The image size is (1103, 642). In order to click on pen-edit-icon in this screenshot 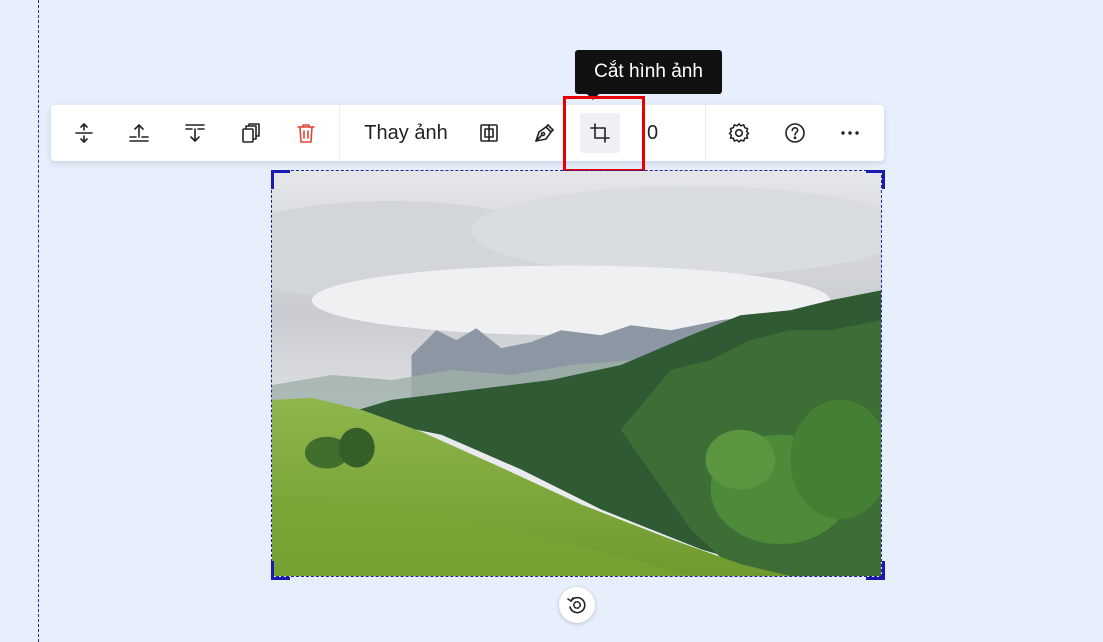, I will do `click(544, 133)`.